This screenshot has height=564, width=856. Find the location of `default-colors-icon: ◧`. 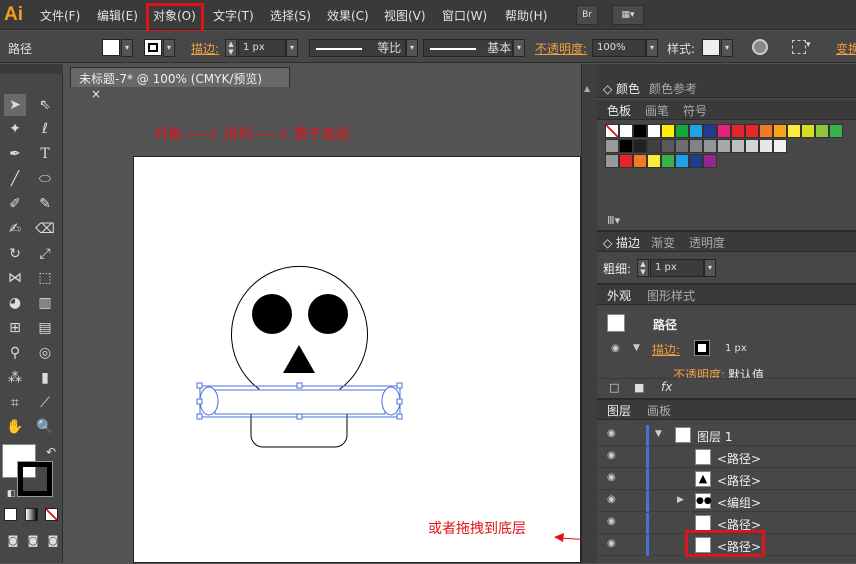

default-colors-icon: ◧ is located at coordinates (11, 494).